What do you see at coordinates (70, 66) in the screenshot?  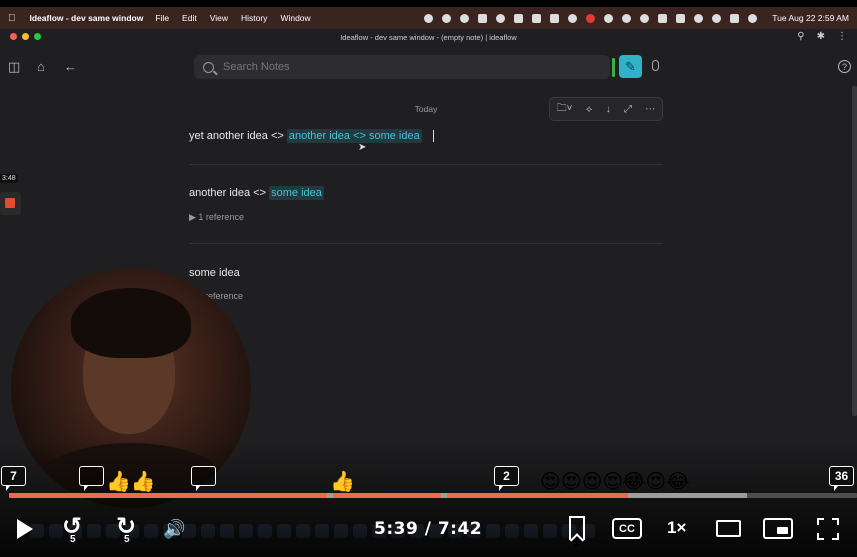 I see `back-arrow-icon: ←` at bounding box center [70, 66].